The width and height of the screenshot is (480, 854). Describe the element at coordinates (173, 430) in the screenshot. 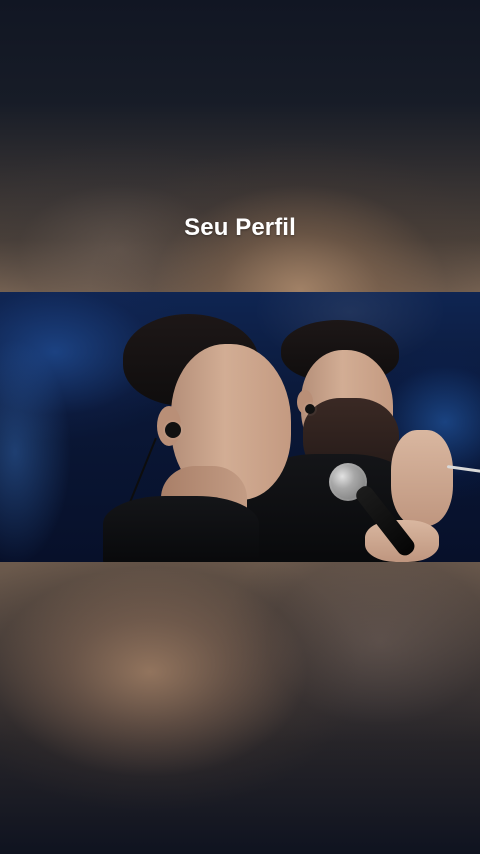

I see `left-performer-earpiece-icon` at that location.